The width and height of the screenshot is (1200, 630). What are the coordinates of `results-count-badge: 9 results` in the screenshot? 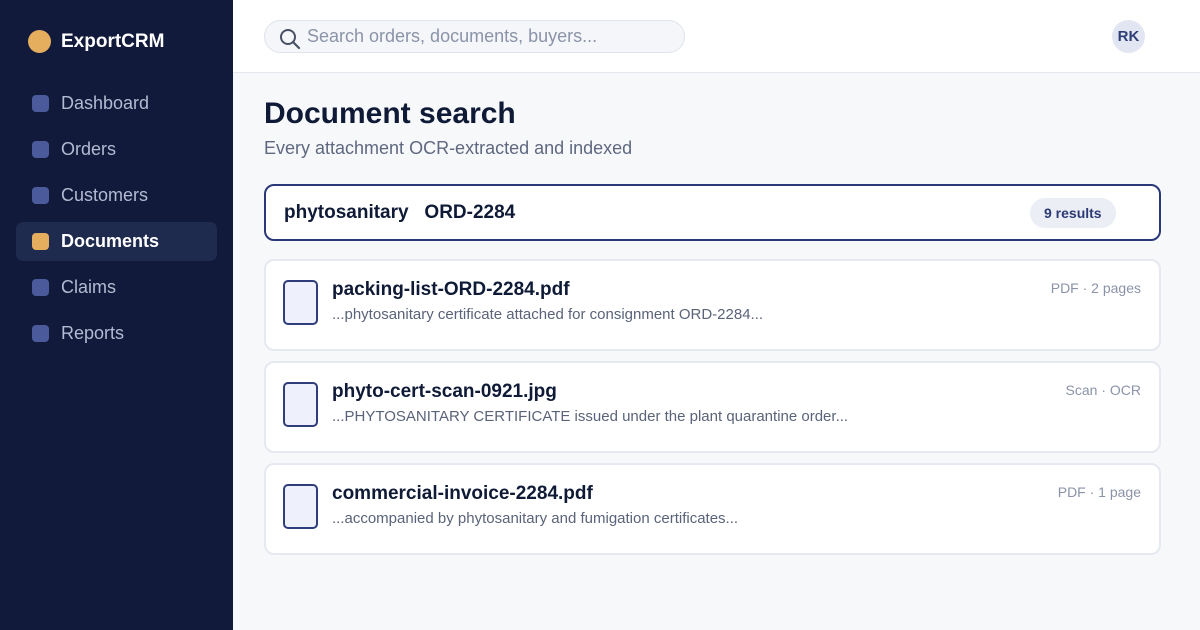 It's located at (1073, 213).